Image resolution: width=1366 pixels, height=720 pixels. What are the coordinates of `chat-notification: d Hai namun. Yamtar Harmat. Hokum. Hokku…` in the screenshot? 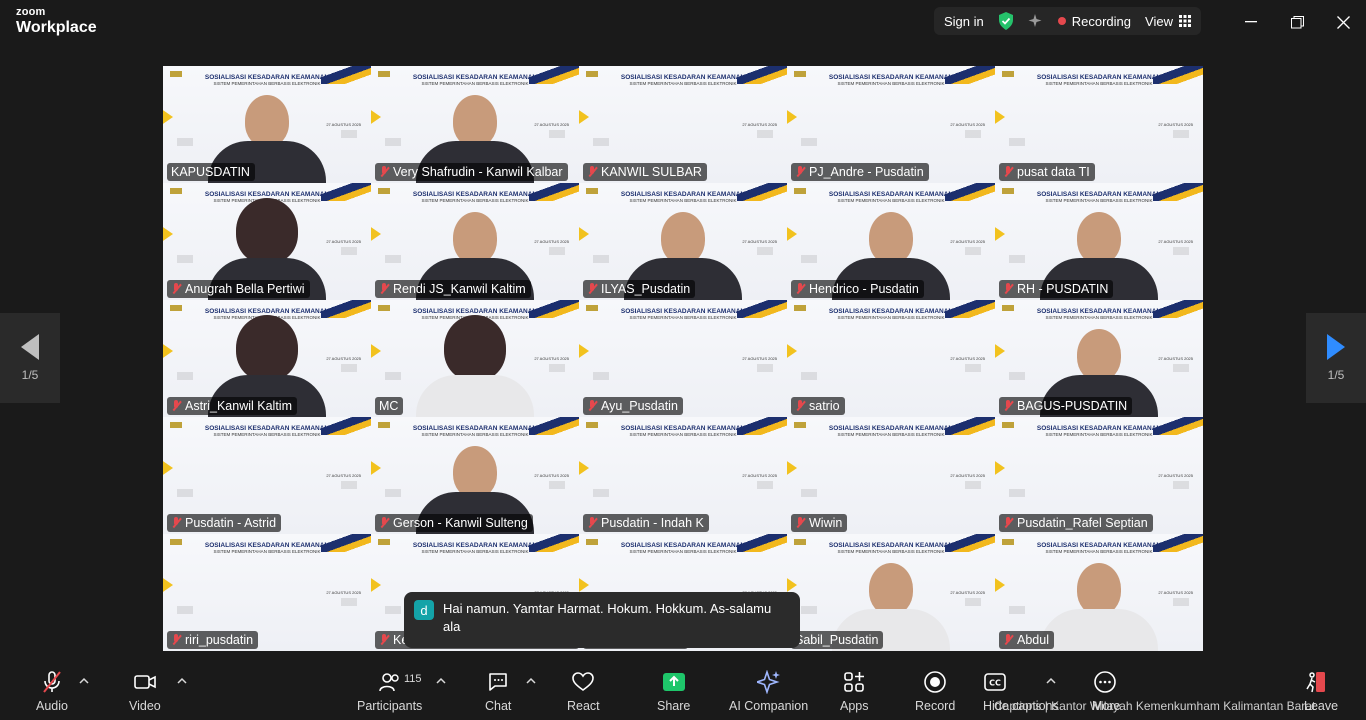 It's located at (602, 620).